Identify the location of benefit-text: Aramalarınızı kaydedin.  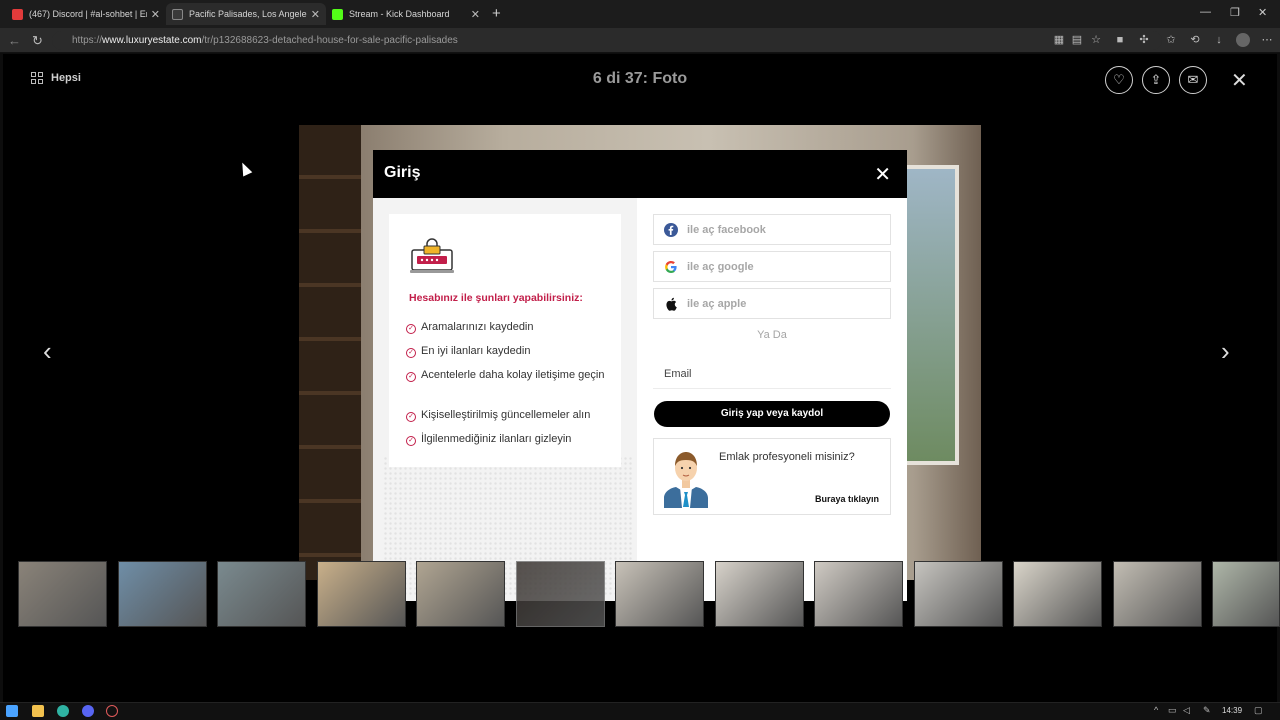
(477, 327).